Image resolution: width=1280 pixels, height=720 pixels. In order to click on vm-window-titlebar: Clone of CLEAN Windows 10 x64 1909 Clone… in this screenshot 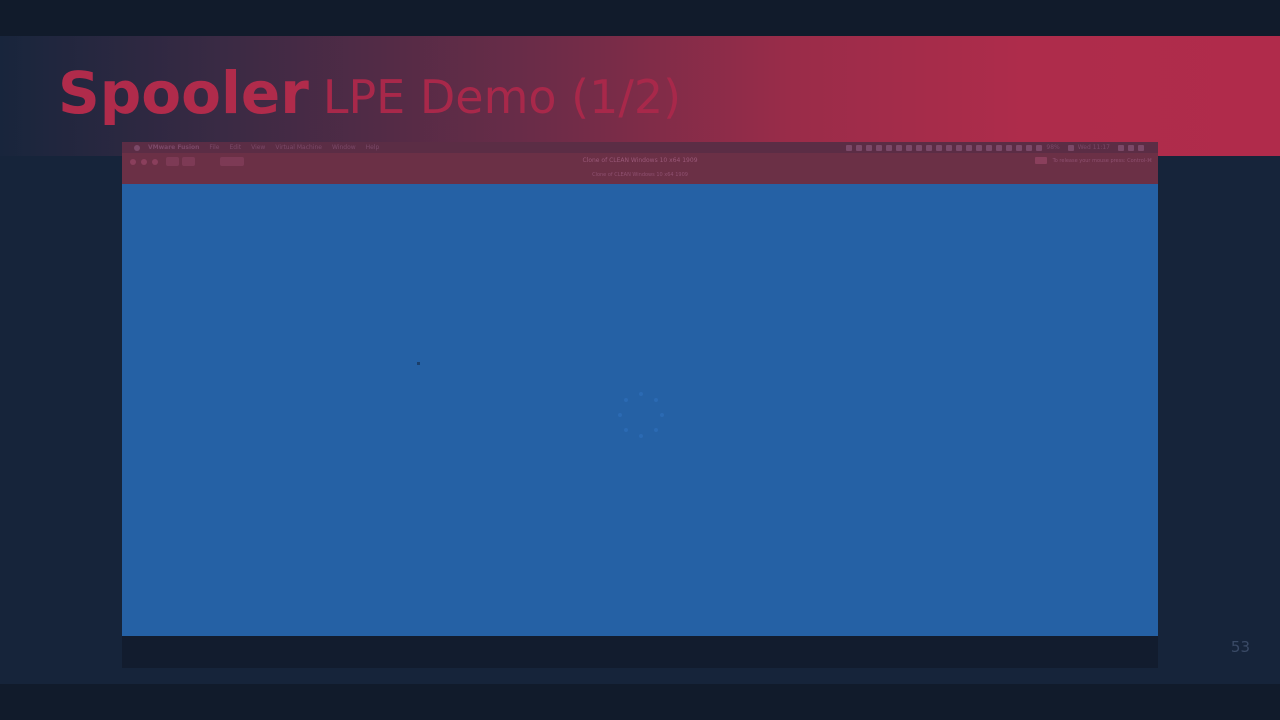, I will do `click(640, 169)`.